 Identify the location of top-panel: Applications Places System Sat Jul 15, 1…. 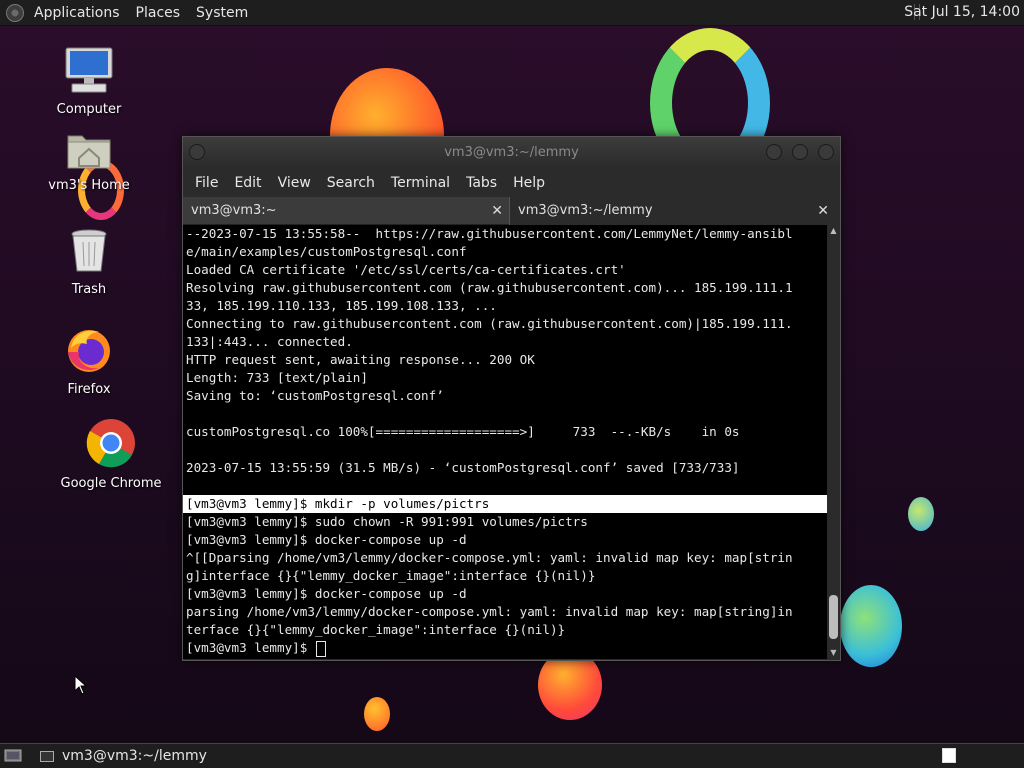
(512, 13).